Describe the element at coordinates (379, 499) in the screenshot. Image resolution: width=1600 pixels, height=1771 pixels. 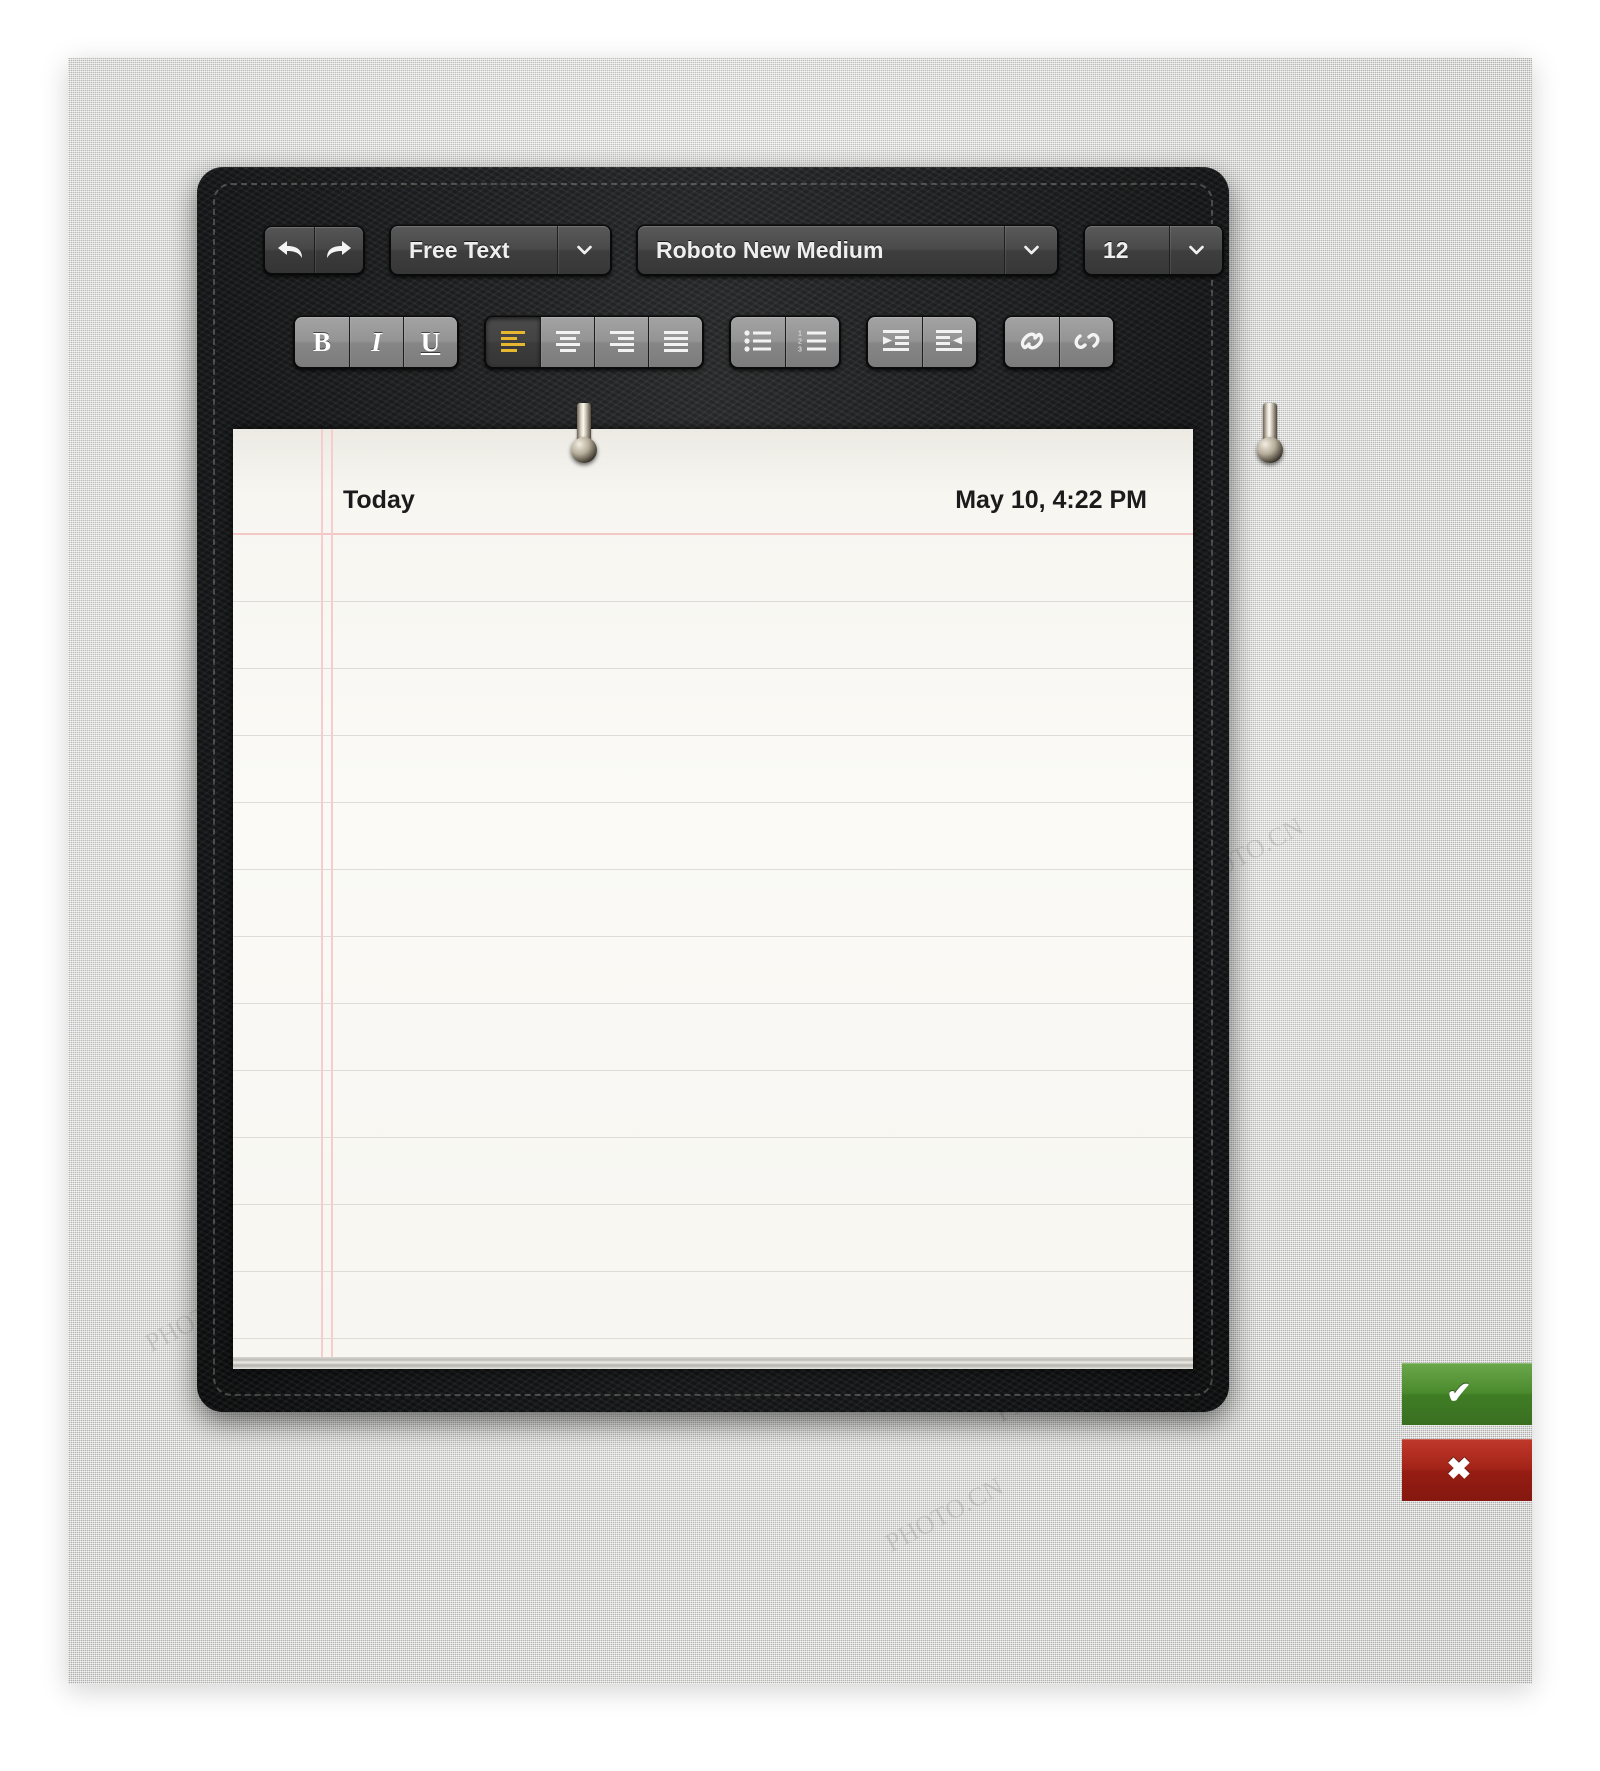
I see `note-title: Today` at that location.